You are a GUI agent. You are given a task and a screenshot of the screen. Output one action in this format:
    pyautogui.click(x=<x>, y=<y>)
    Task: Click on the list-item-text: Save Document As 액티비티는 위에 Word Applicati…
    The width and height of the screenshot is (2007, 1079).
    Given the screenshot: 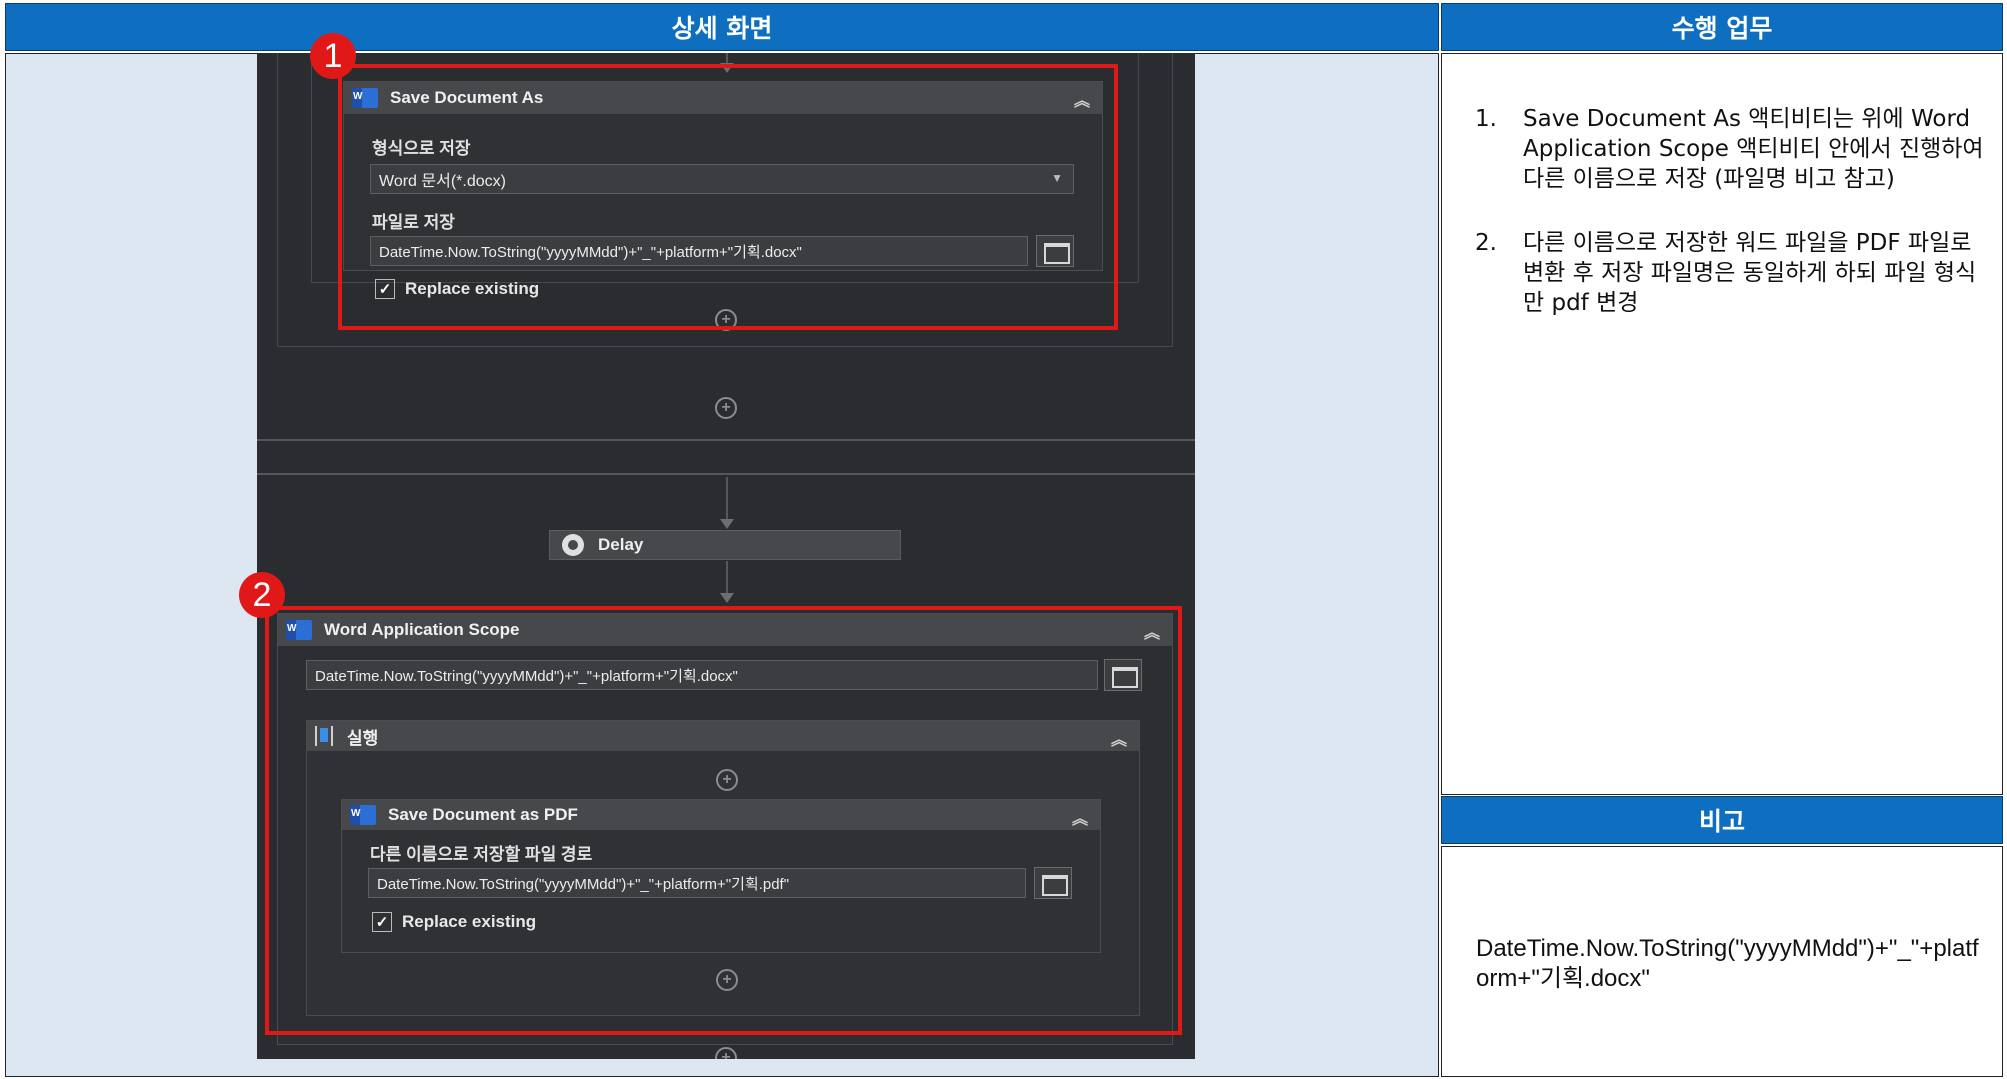 What is the action you would take?
    pyautogui.click(x=1753, y=149)
    